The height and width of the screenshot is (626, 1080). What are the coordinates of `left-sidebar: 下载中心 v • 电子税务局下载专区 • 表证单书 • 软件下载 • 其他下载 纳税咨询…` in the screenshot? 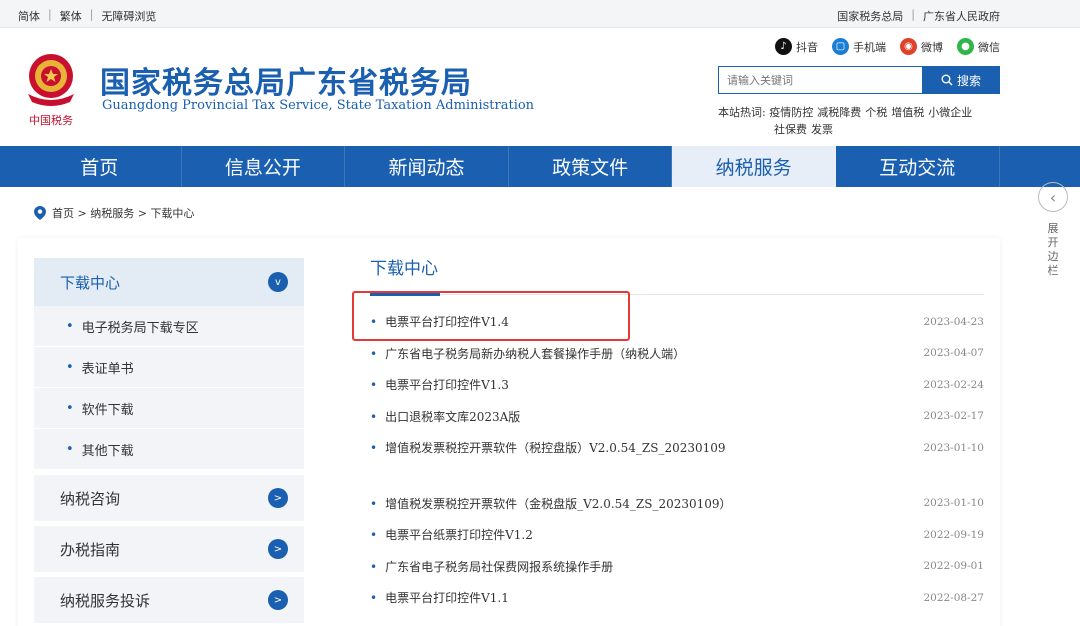 It's located at (169, 440).